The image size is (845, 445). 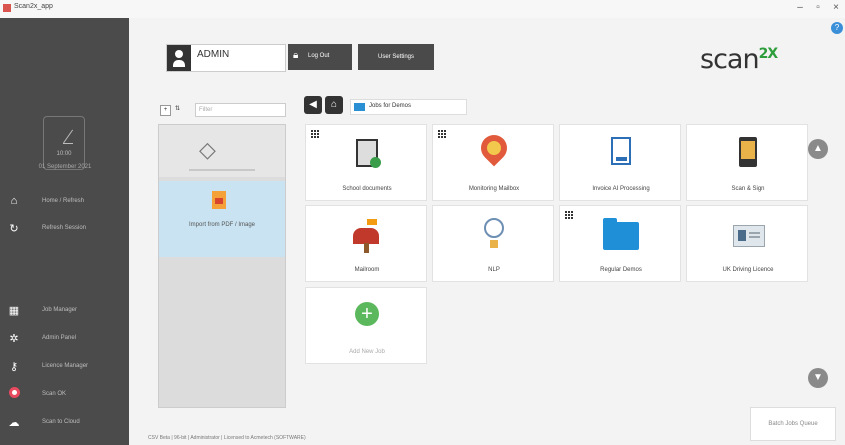 I want to click on layers-icon: ◇, so click(x=207, y=149).